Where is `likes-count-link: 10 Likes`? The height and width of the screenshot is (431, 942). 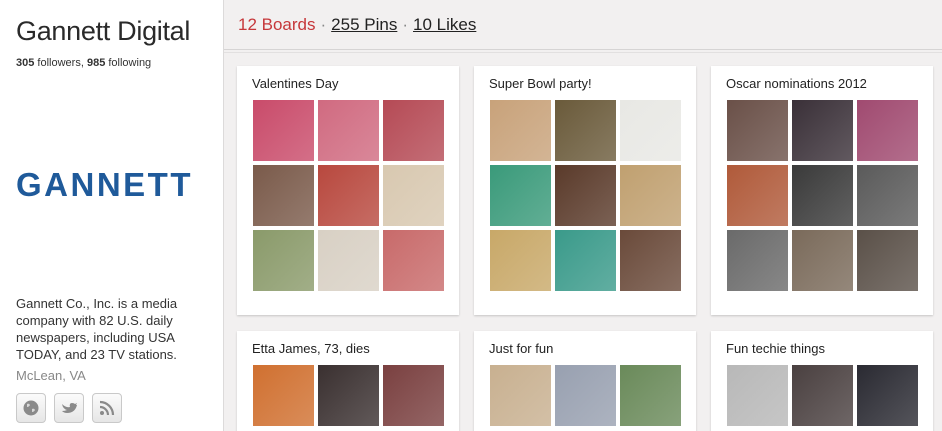 likes-count-link: 10 Likes is located at coordinates (444, 24).